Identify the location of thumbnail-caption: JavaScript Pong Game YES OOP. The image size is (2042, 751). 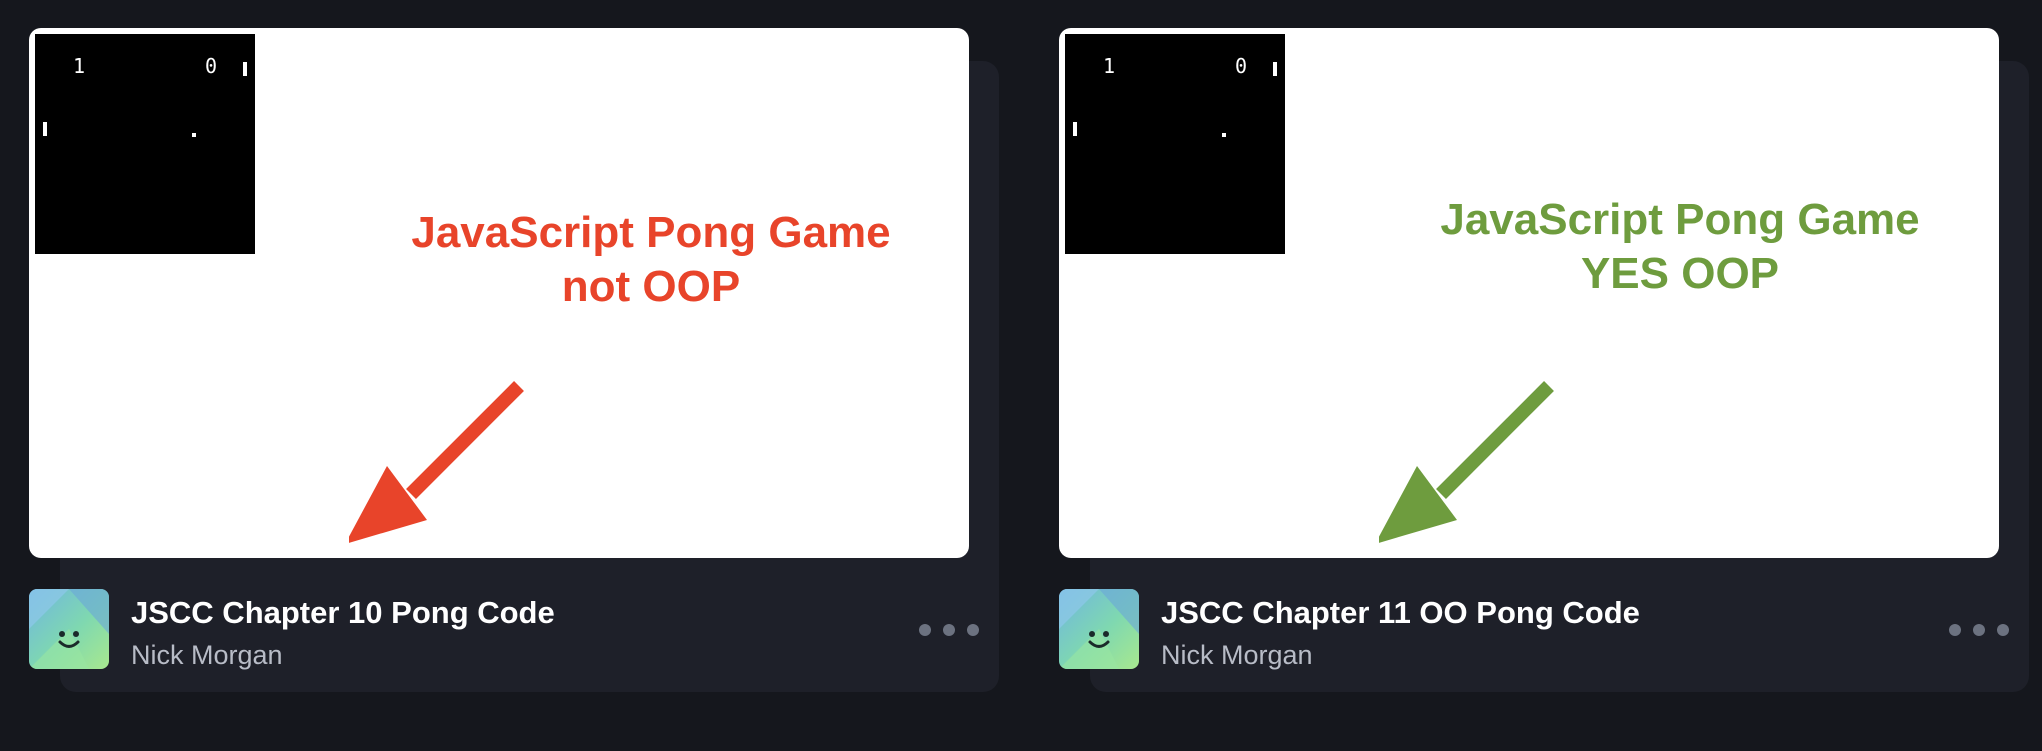
(1680, 247).